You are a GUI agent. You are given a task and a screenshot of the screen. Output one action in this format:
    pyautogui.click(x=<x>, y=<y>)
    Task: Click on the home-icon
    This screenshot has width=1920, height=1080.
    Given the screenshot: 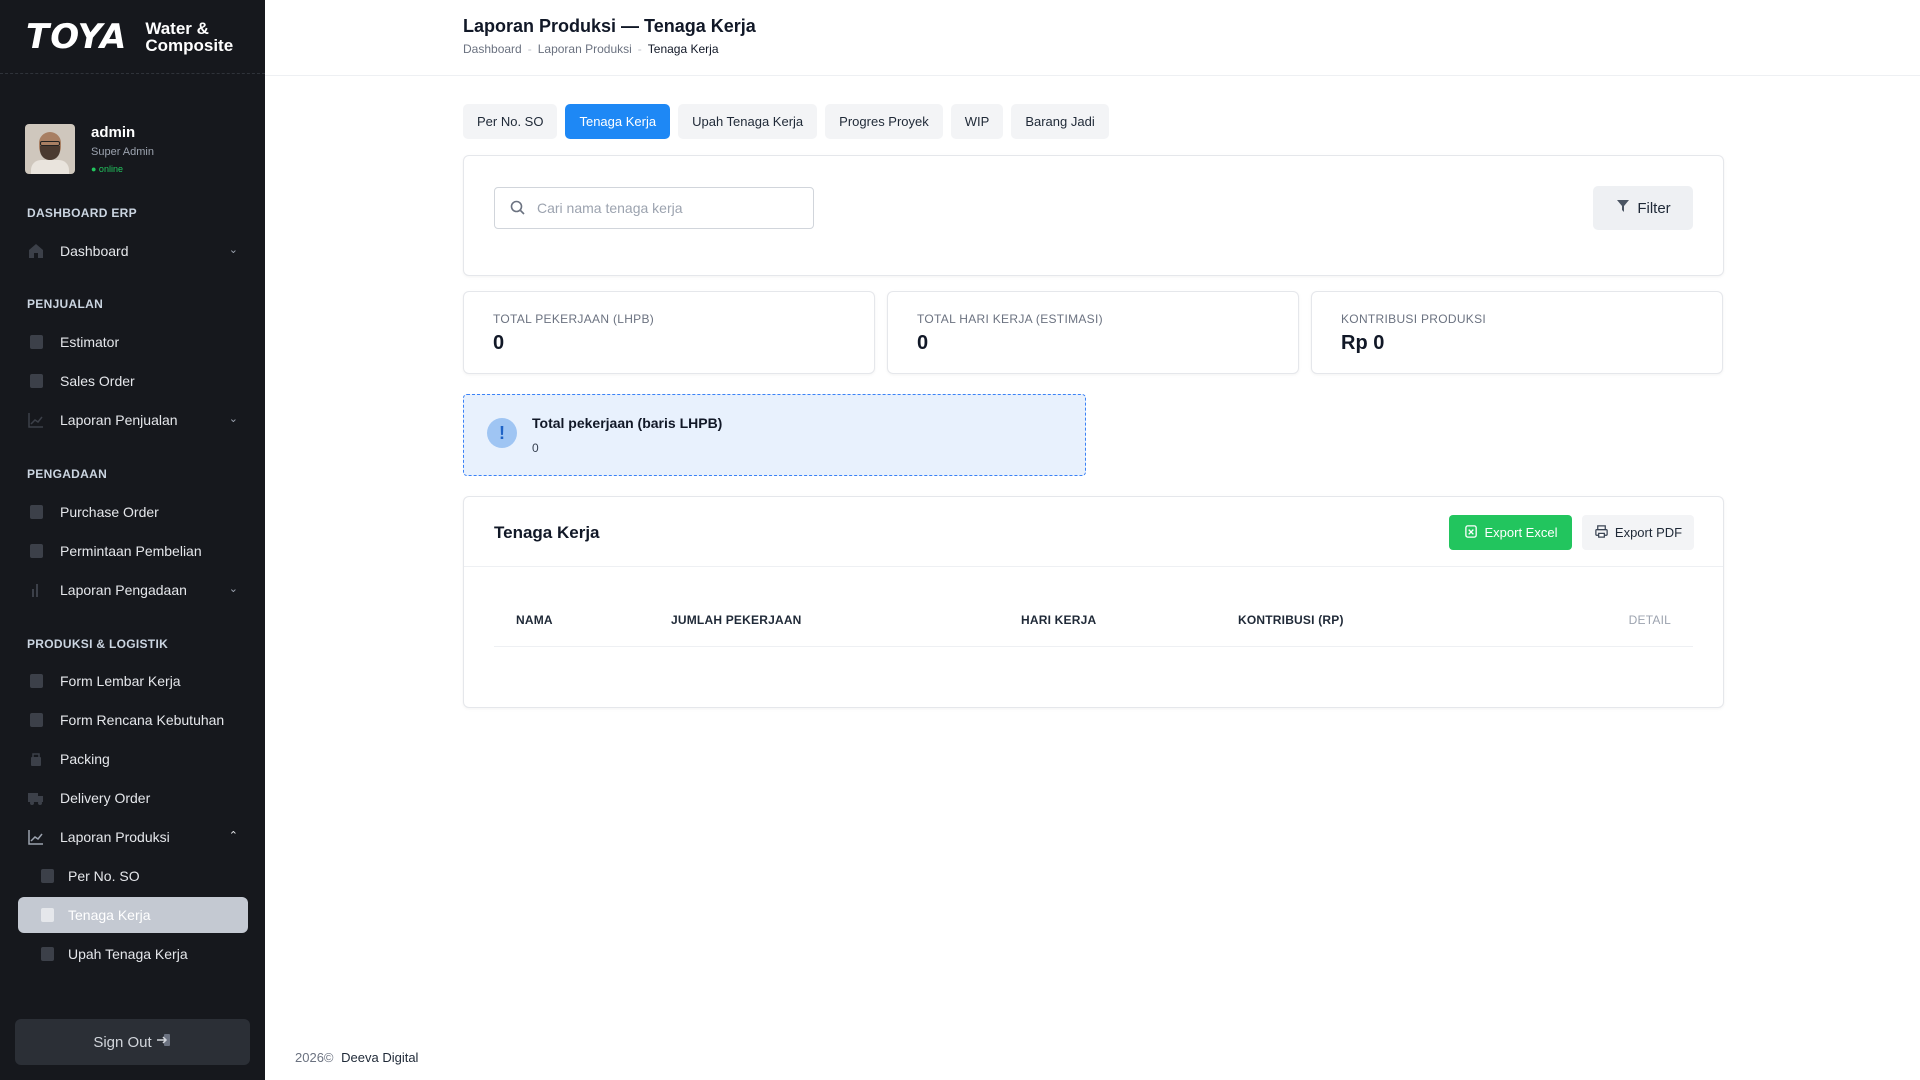 What is the action you would take?
    pyautogui.click(x=36, y=251)
    